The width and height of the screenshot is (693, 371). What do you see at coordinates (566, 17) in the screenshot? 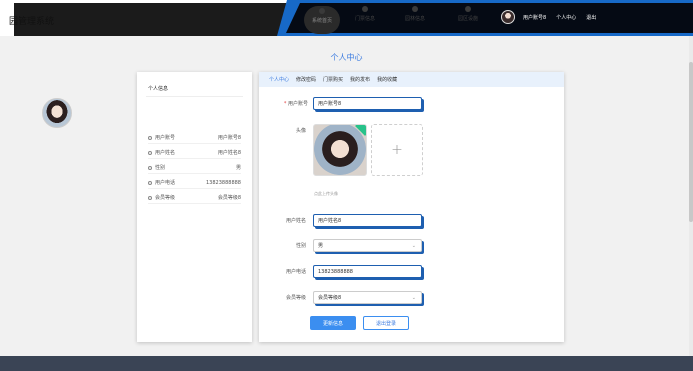
I see `profile-link: 个人中心` at bounding box center [566, 17].